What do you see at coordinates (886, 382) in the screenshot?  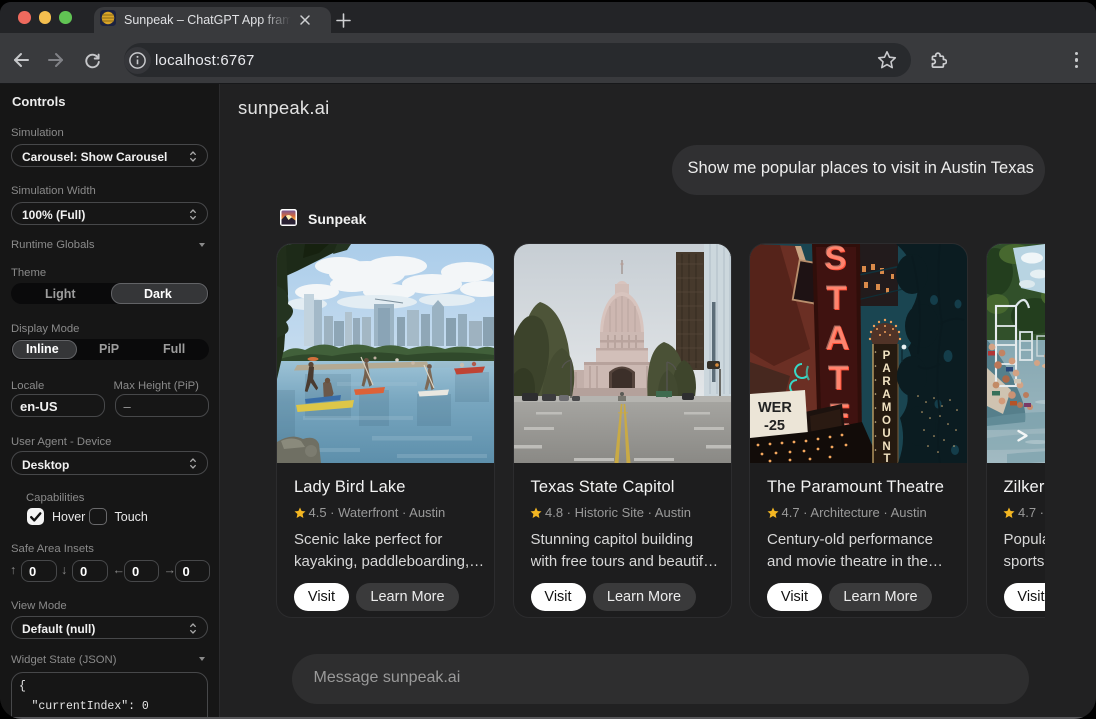 I see `svg-text: R` at bounding box center [886, 382].